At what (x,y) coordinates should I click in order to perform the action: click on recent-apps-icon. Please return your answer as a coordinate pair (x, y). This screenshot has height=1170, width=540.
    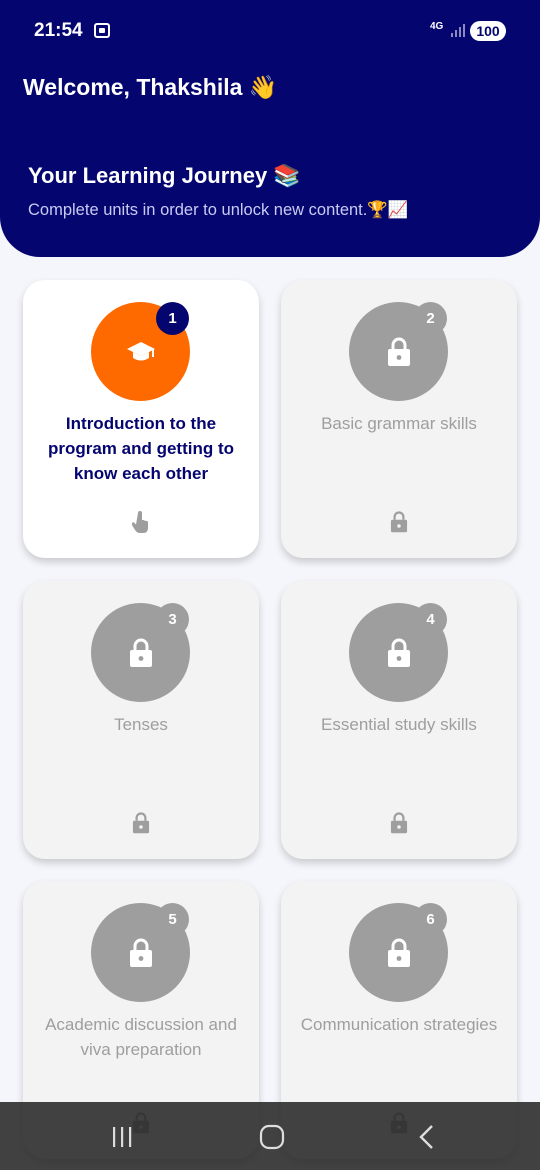
    Looking at the image, I should click on (122, 1137).